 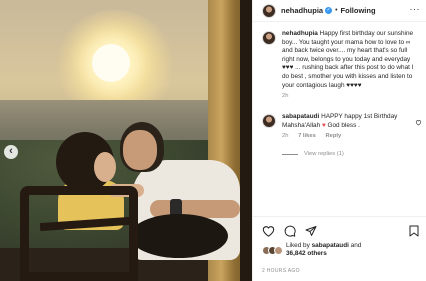 What do you see at coordinates (311, 231) in the screenshot?
I see `paper-plane-icon` at bounding box center [311, 231].